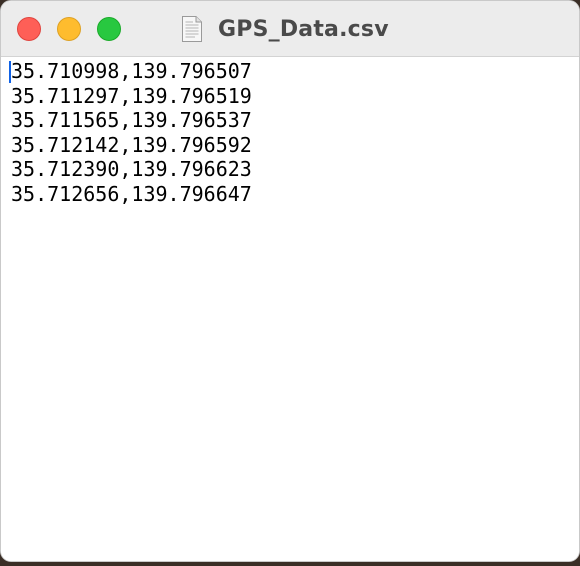 Image resolution: width=580 pixels, height=566 pixels. I want to click on text-line: 35.712390,139.796623, so click(131, 169).